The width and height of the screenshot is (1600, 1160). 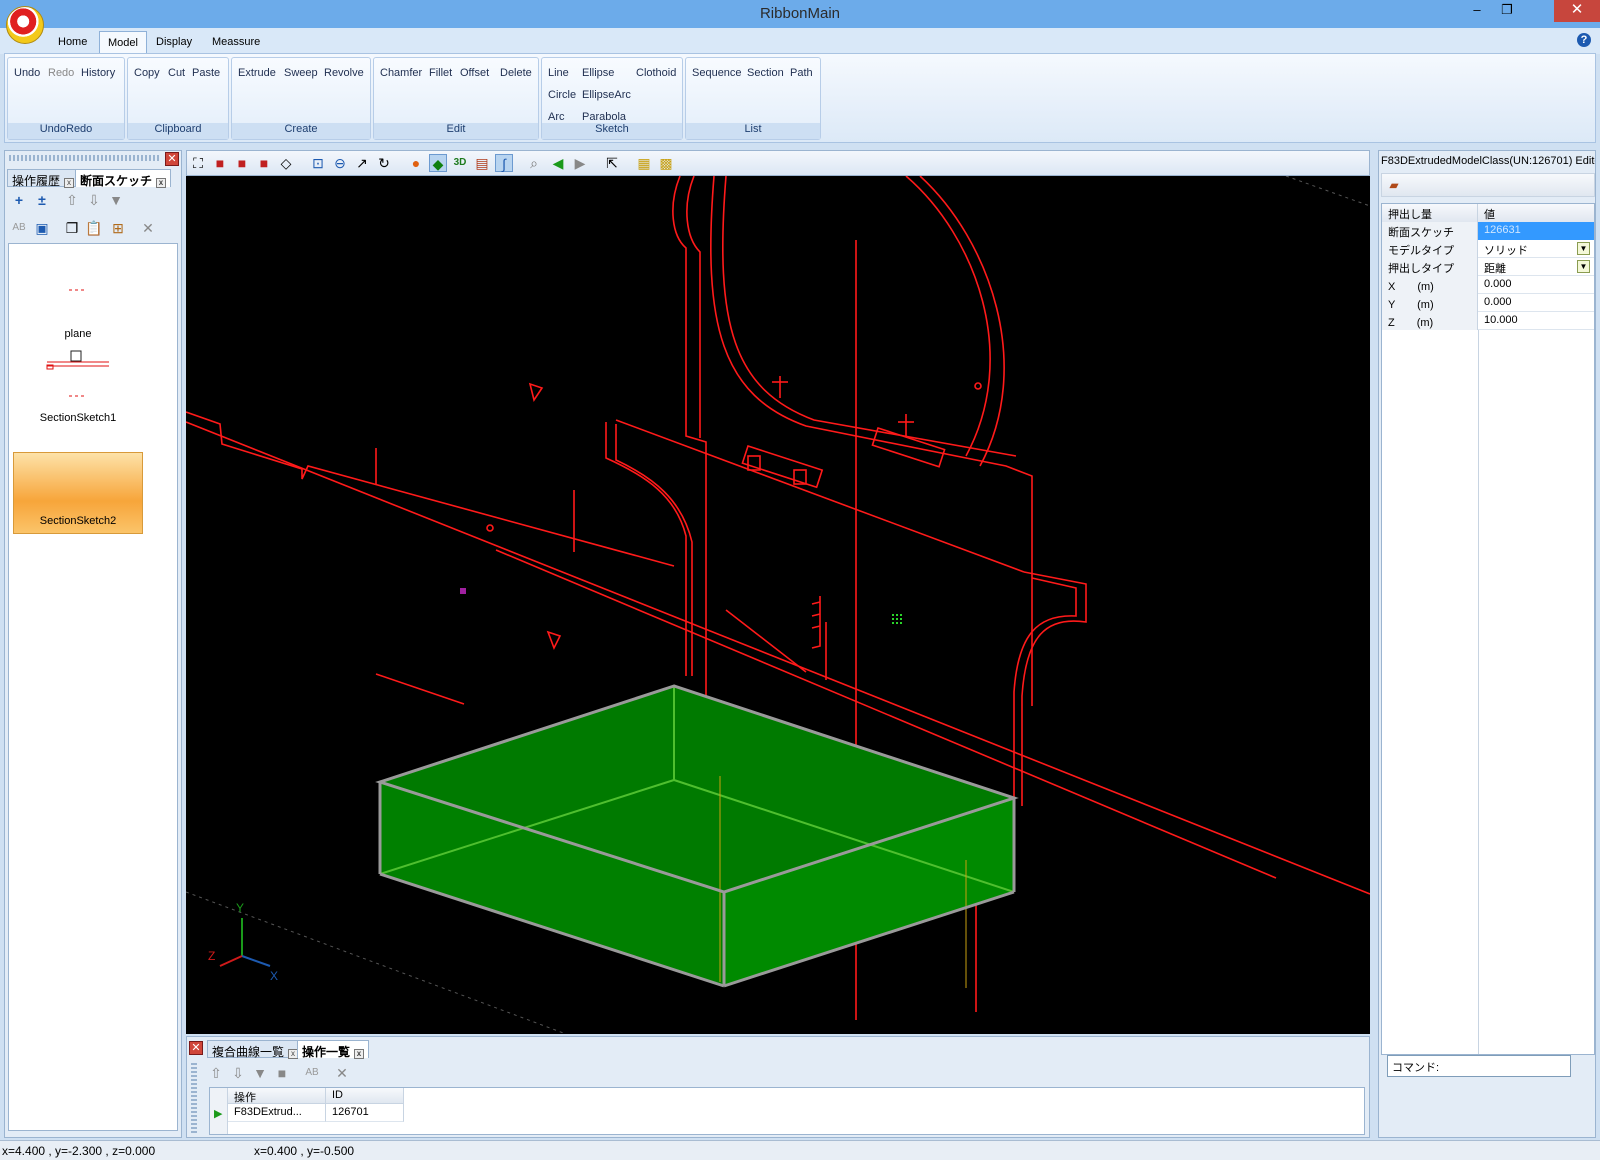 What do you see at coordinates (1394, 185) in the screenshot?
I see `open-folder-icon: ▰` at bounding box center [1394, 185].